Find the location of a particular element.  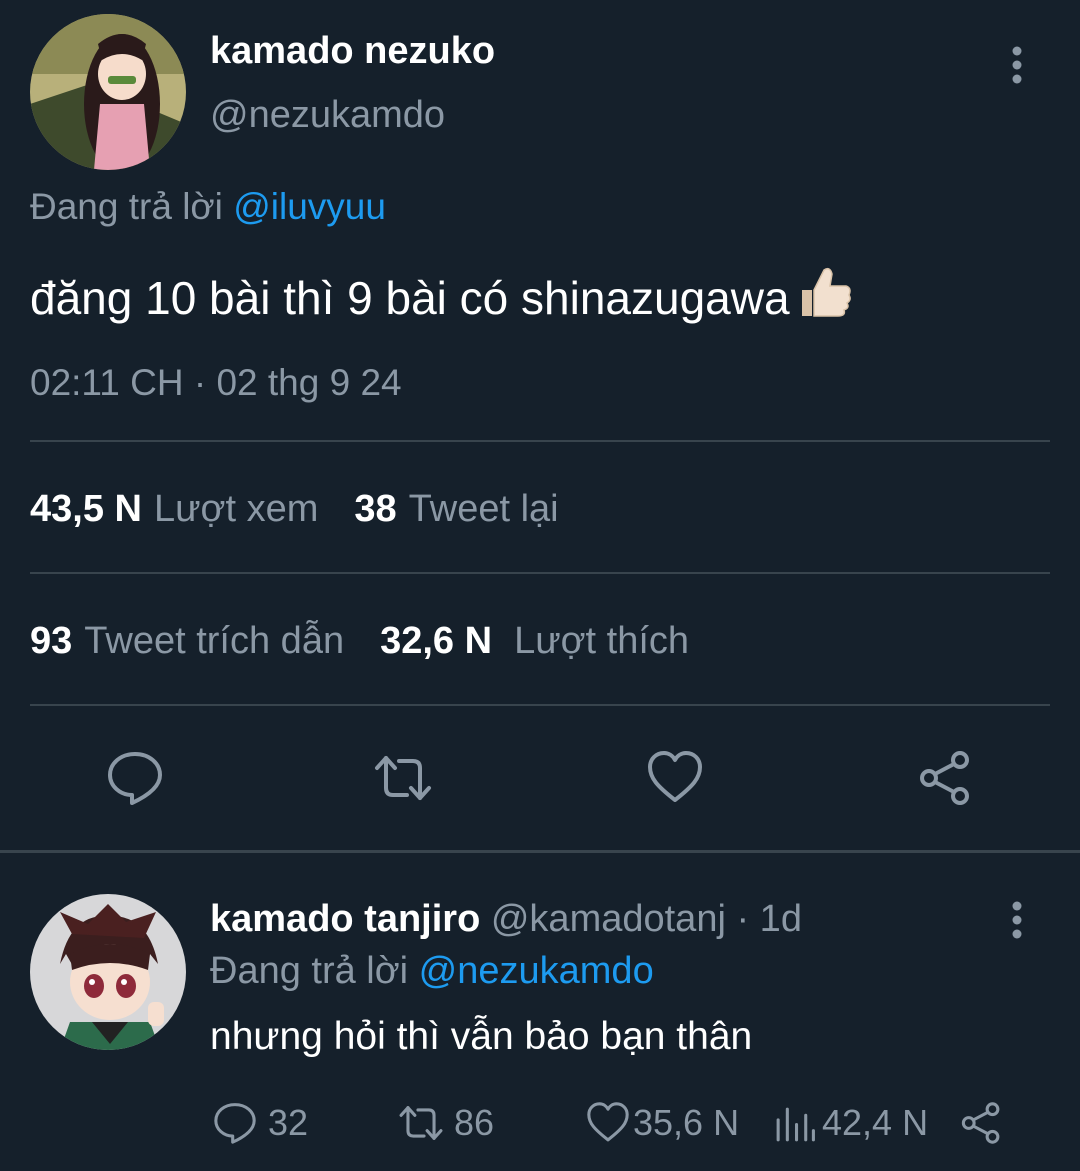

replying-to: Đang trả lời @nezukamdo is located at coordinates (432, 971).